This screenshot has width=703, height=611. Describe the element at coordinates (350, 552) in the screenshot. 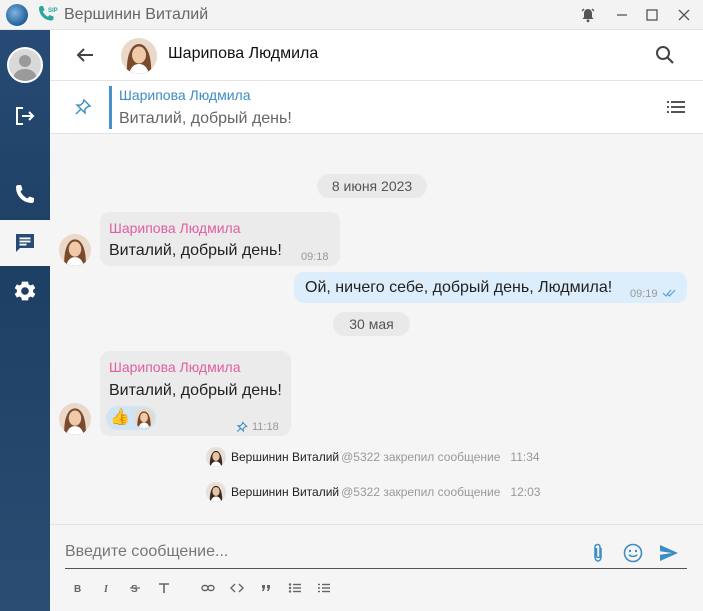

I see `message-input` at that location.